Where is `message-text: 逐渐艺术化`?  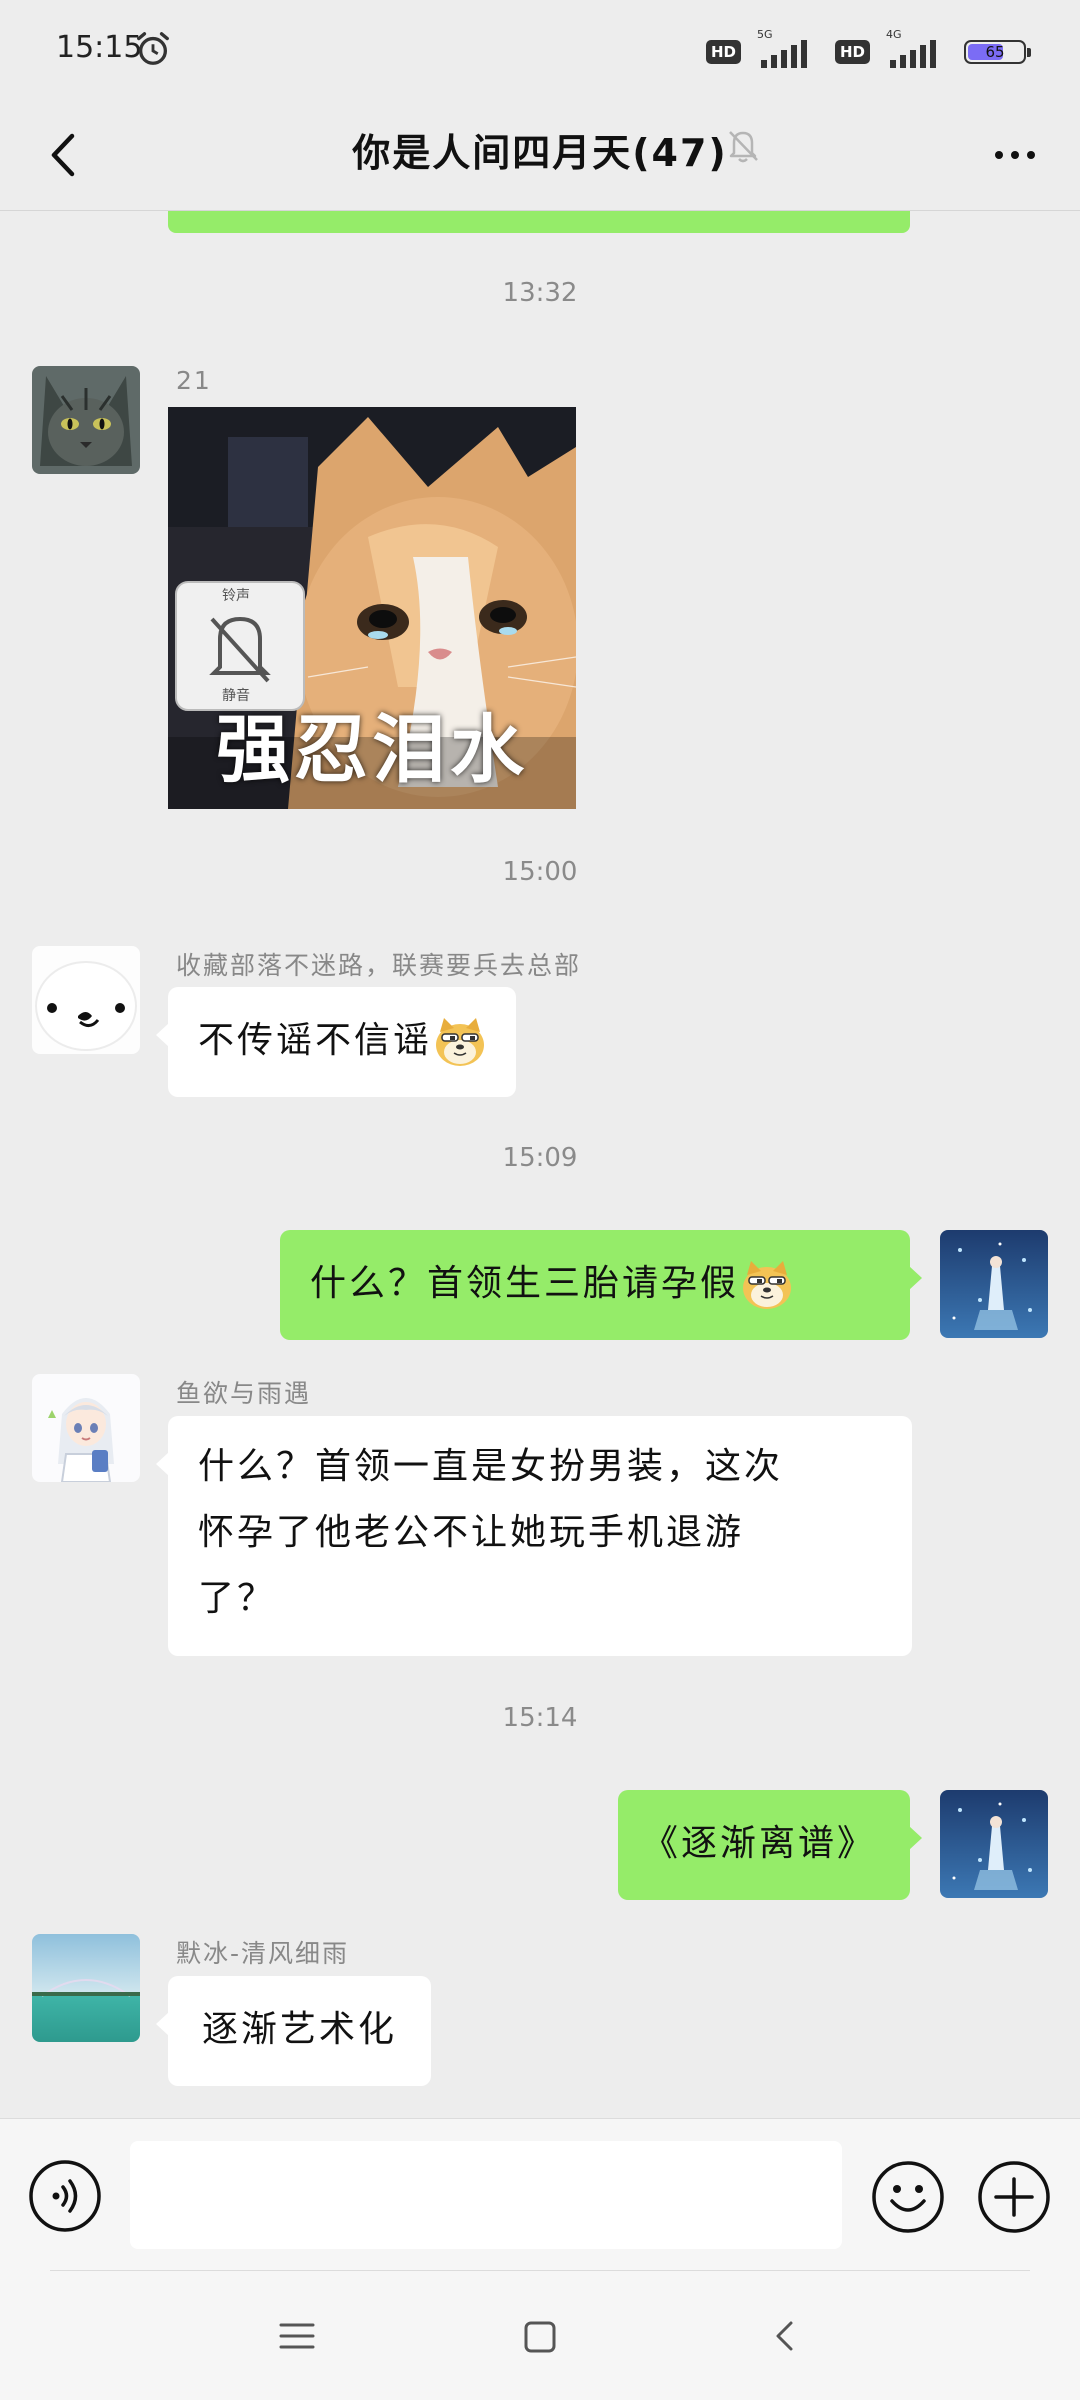
message-text: 逐渐艺术化 is located at coordinates (300, 2029).